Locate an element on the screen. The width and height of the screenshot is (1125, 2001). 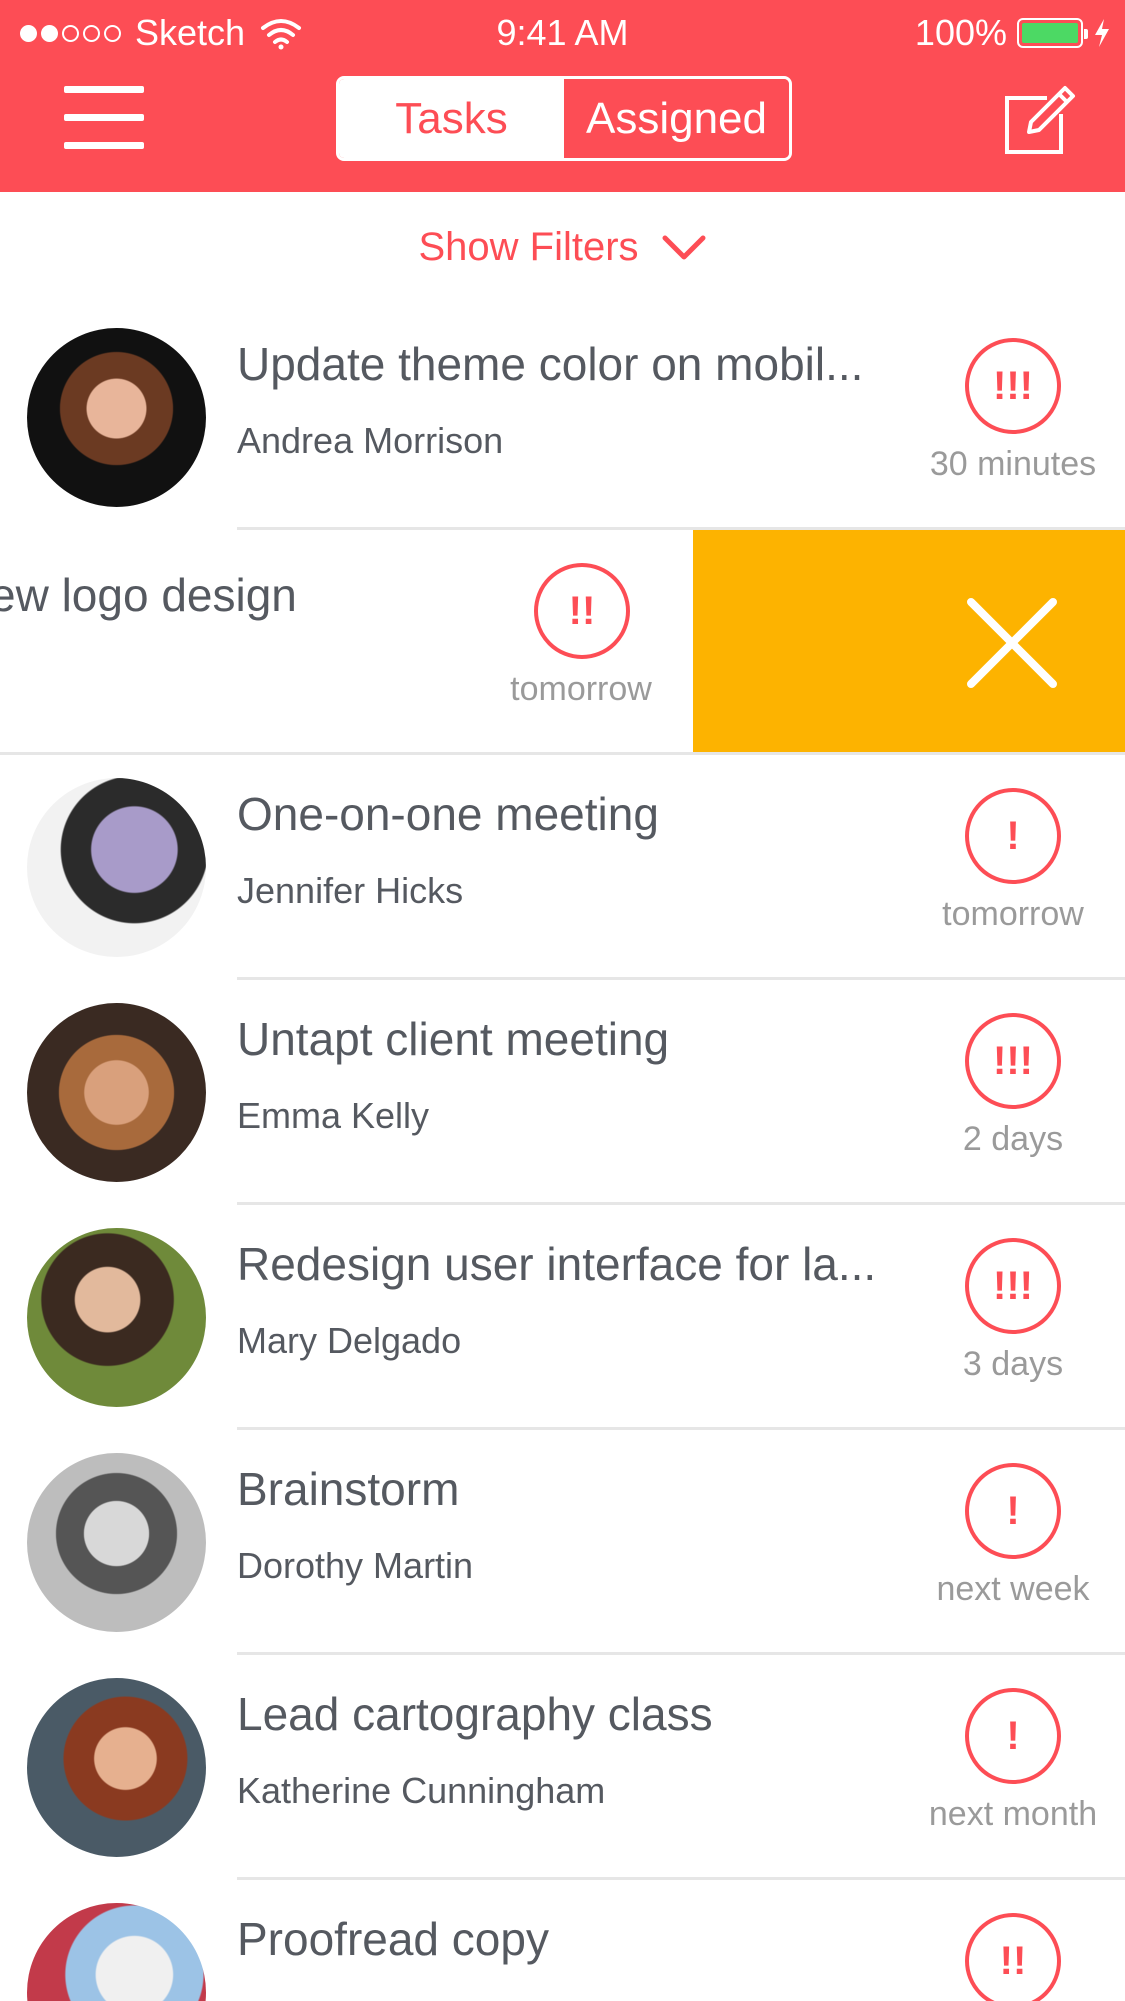
chevron-down-icon is located at coordinates (684, 247).